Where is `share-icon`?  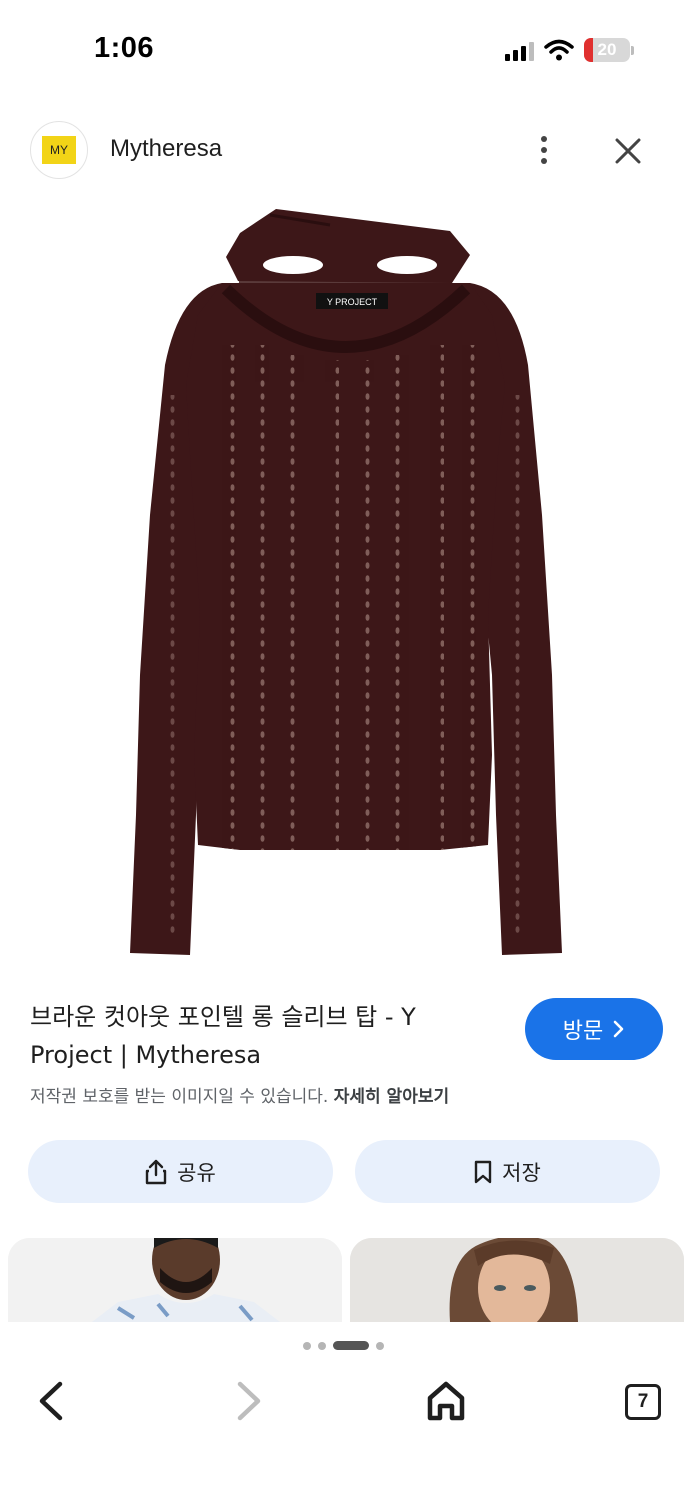
share-icon is located at coordinates (156, 1171).